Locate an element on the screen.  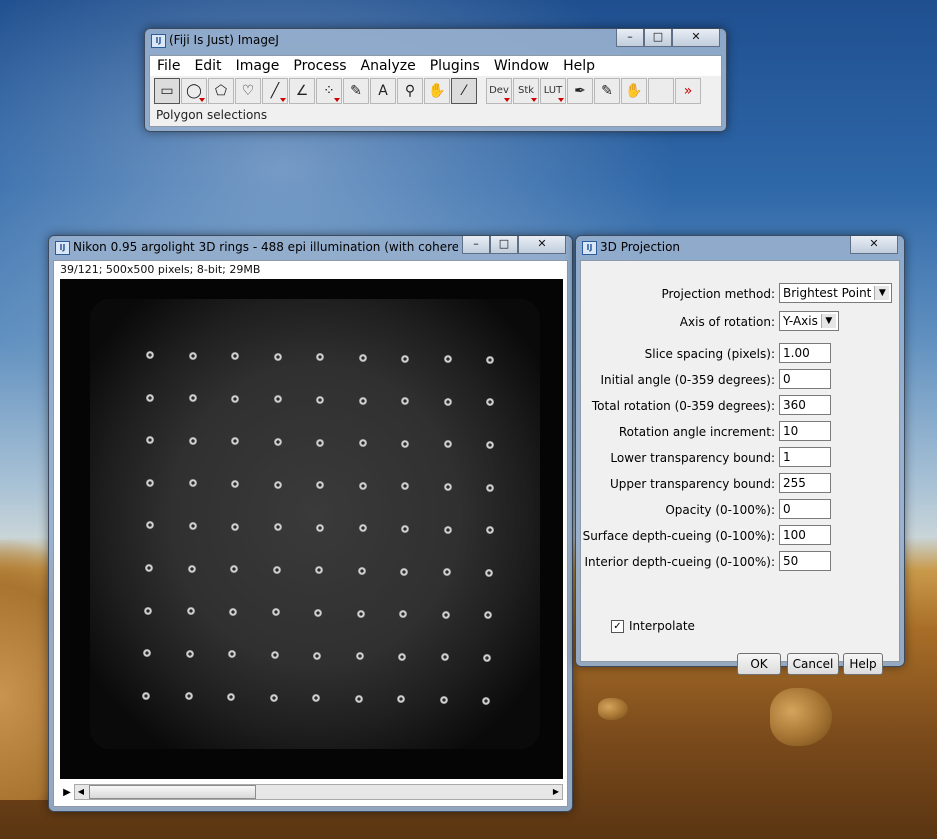
scroll-right-icon: ▶ is located at coordinates (556, 792).